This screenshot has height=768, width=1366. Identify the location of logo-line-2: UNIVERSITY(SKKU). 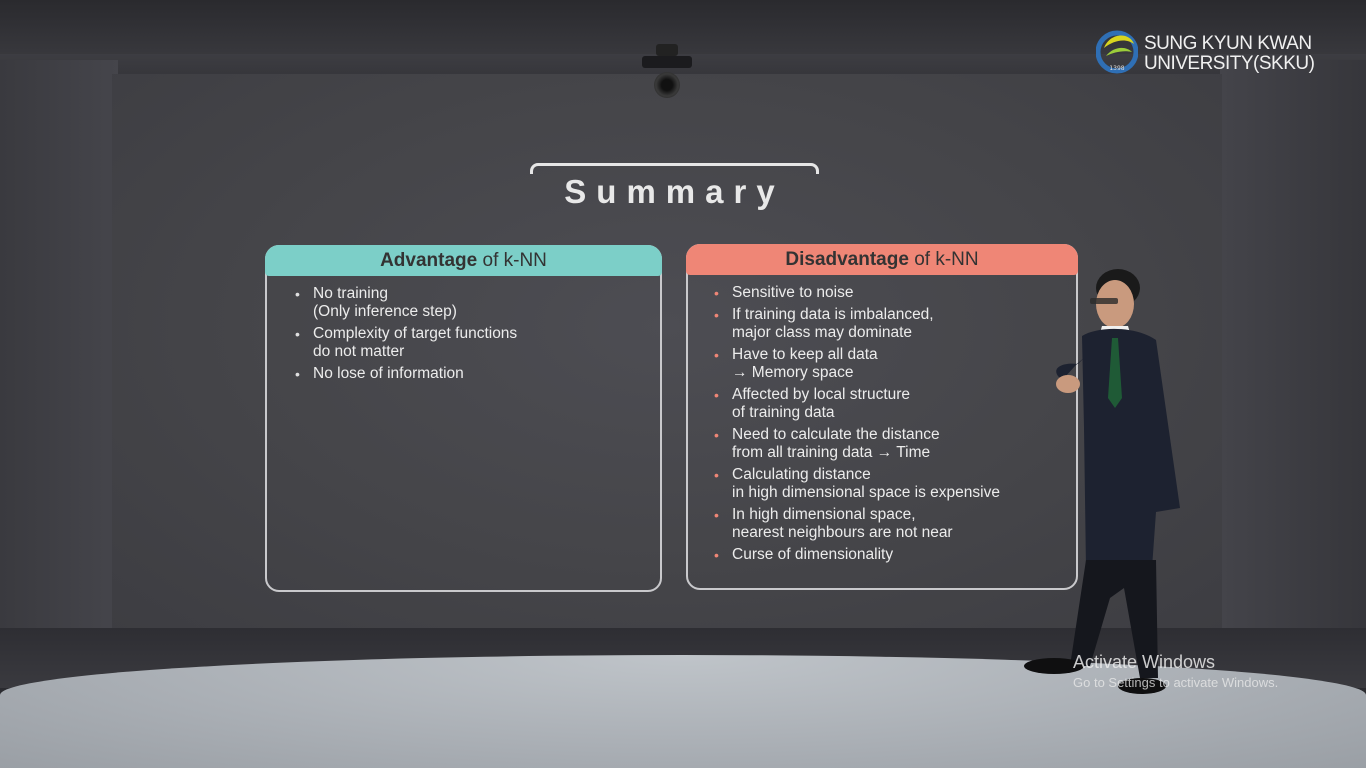
(1229, 63).